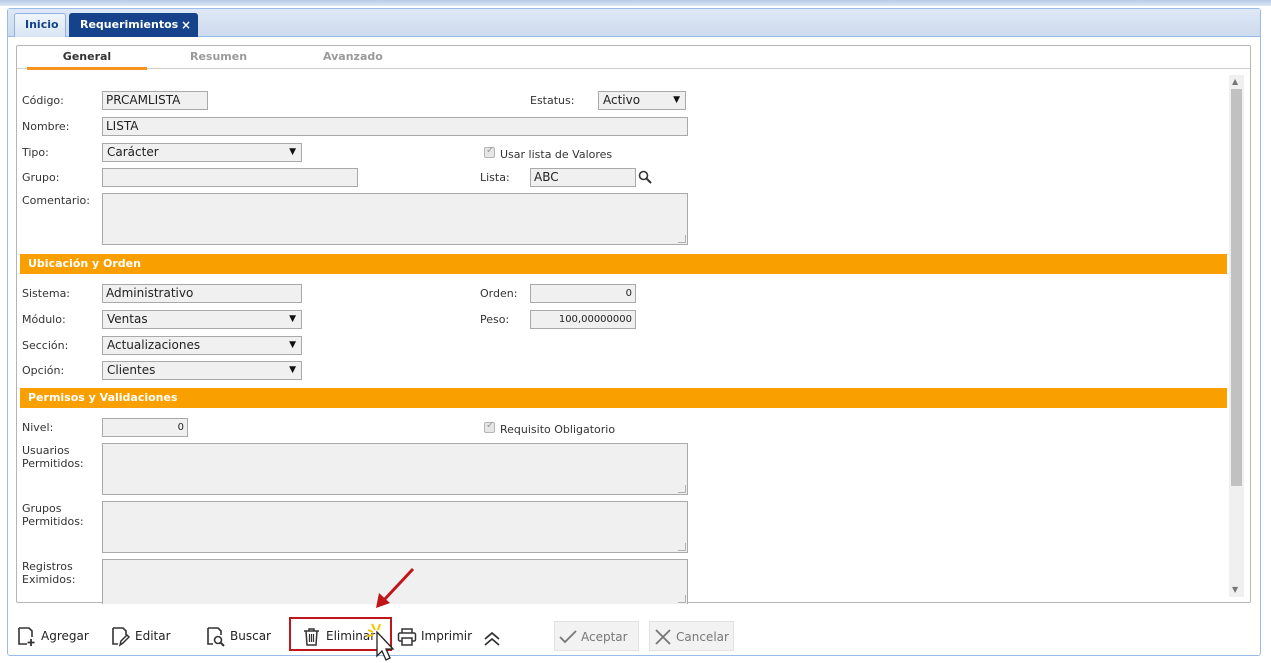 Image resolution: width=1271 pixels, height=663 pixels. I want to click on comentario-textarea, so click(395, 219).